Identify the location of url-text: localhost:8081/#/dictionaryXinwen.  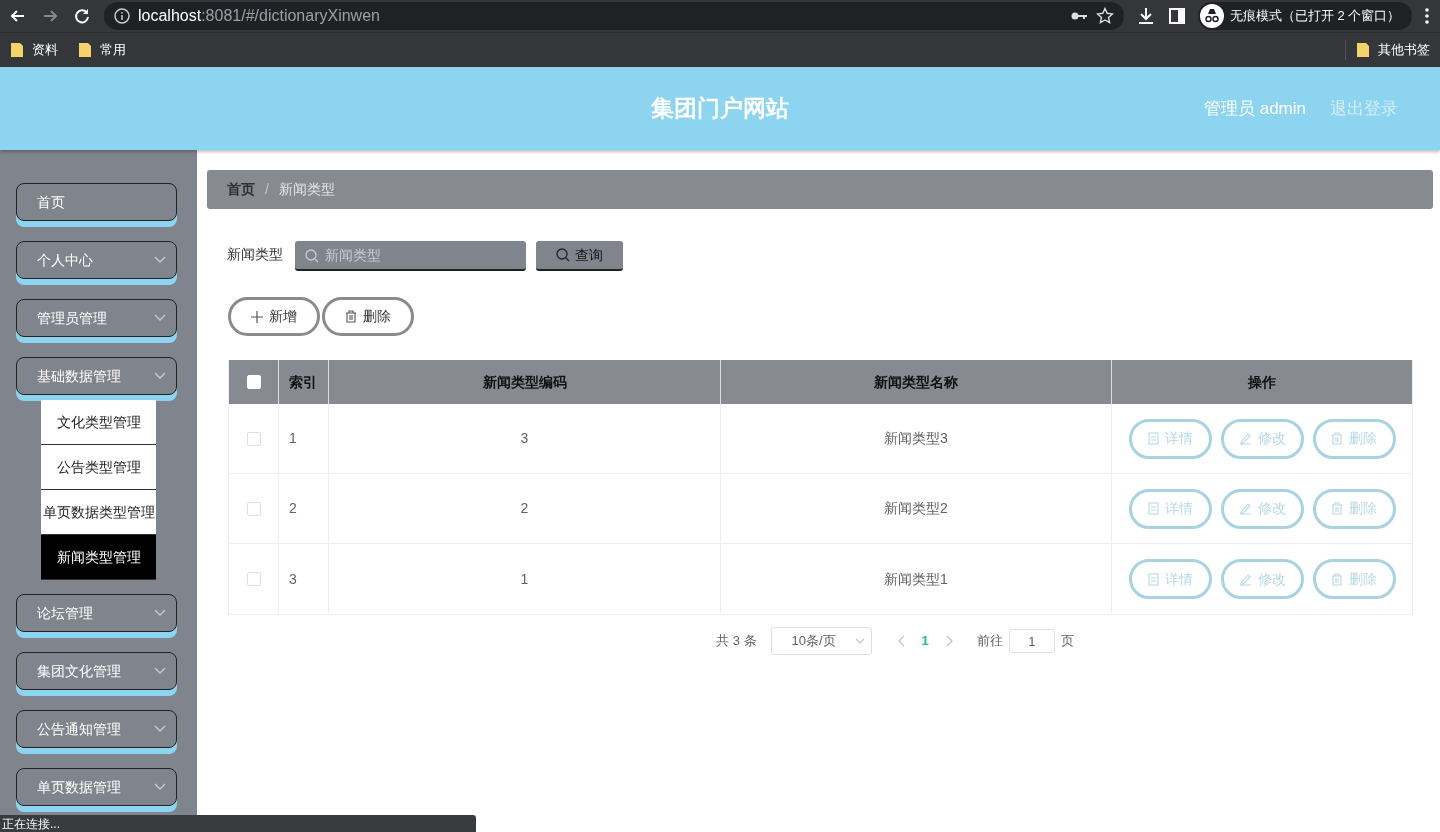
(259, 16).